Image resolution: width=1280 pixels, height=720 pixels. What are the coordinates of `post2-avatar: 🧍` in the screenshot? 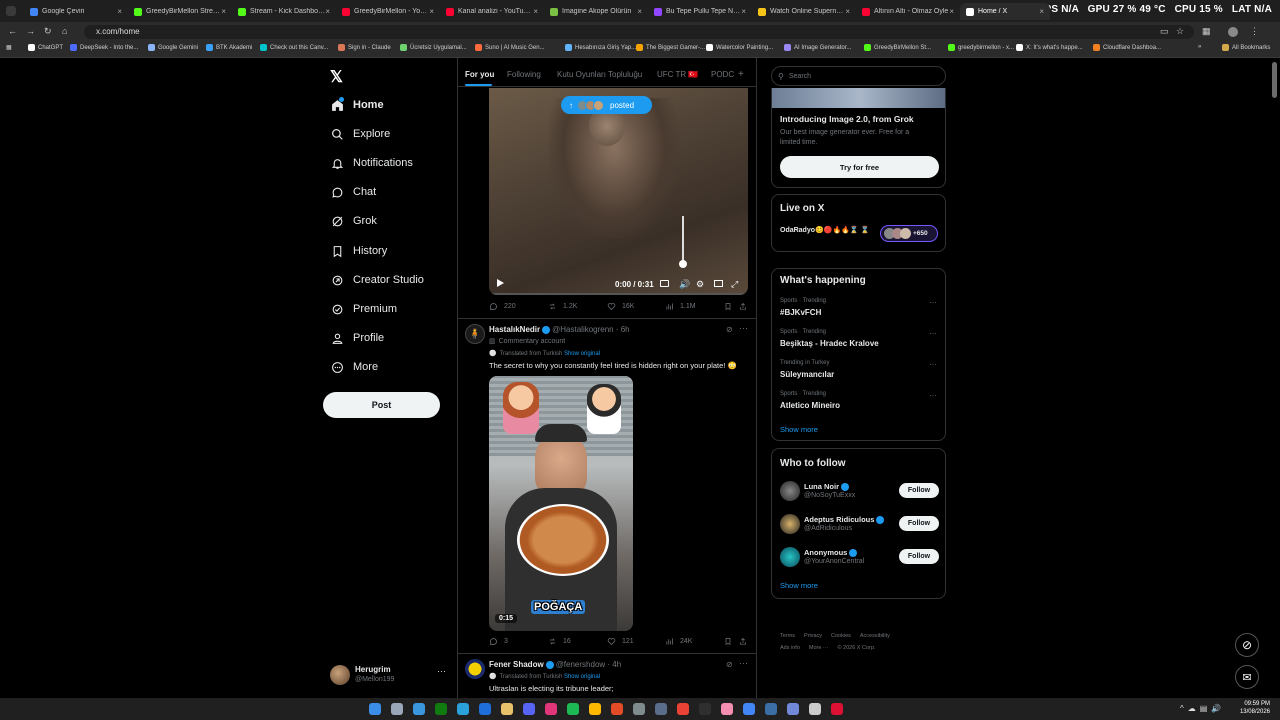 It's located at (475, 334).